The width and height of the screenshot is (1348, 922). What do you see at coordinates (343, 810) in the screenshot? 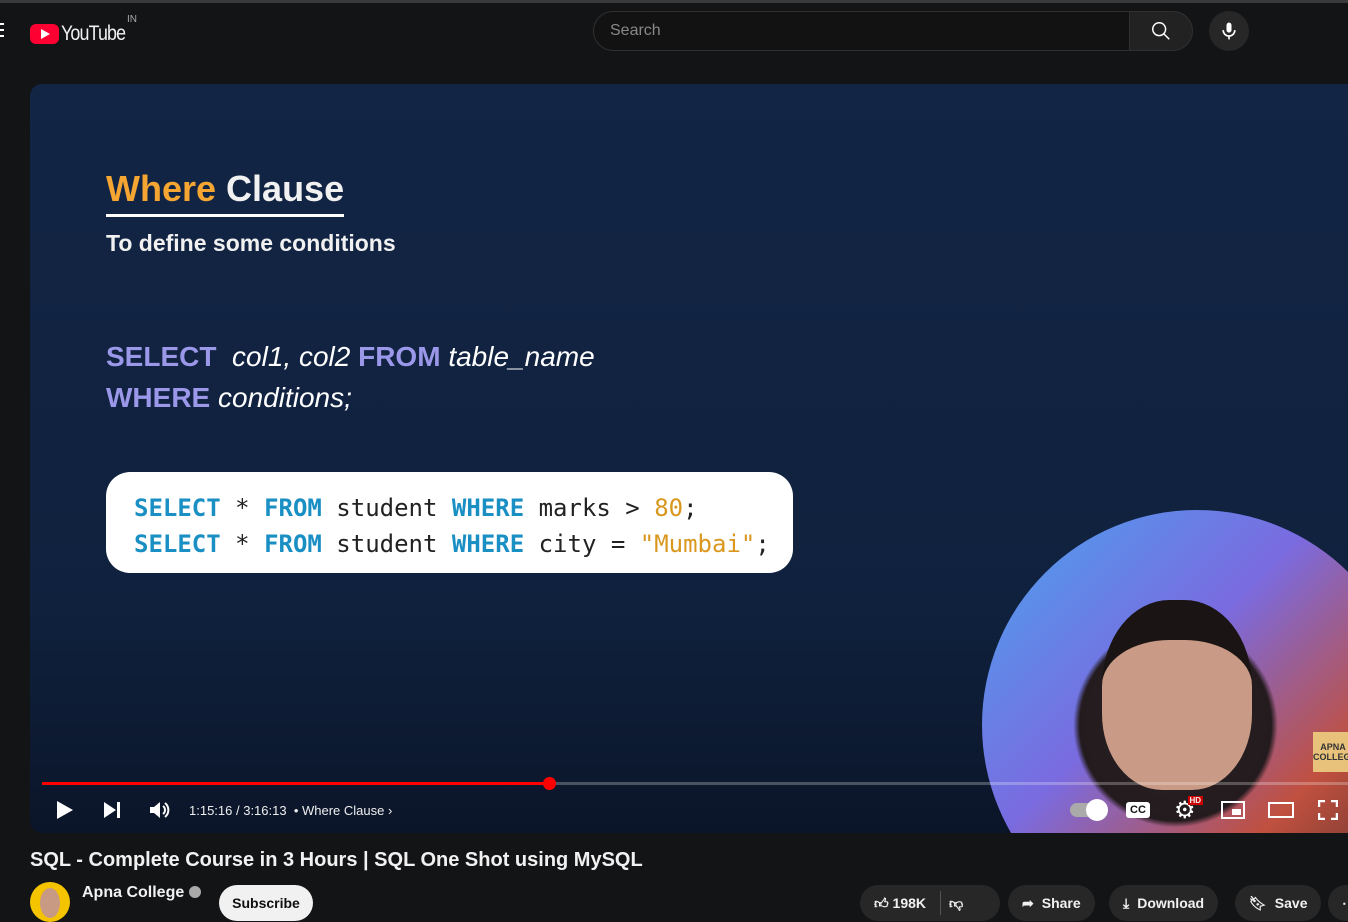
I see `chapter-title: Where Clause` at bounding box center [343, 810].